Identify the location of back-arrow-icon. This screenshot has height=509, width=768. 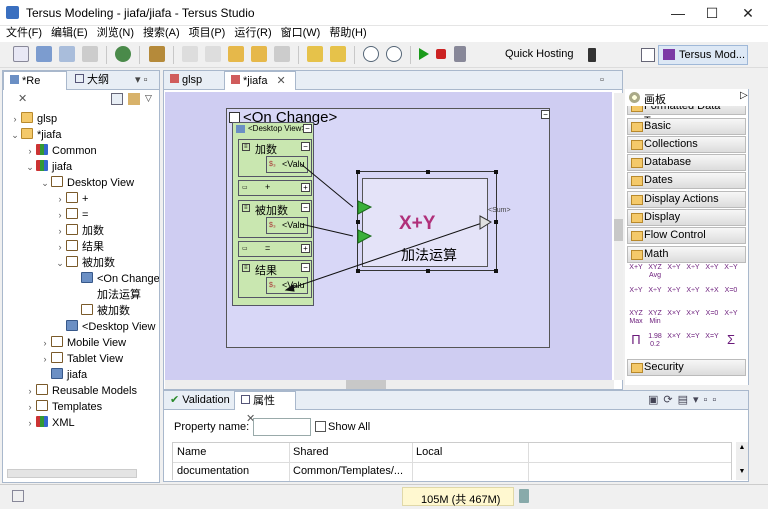
(258, 54).